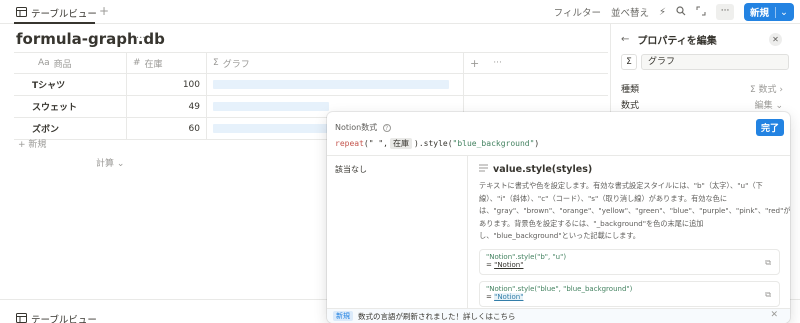  Describe the element at coordinates (32, 143) in the screenshot. I see `add-row-button: + 新規` at that location.